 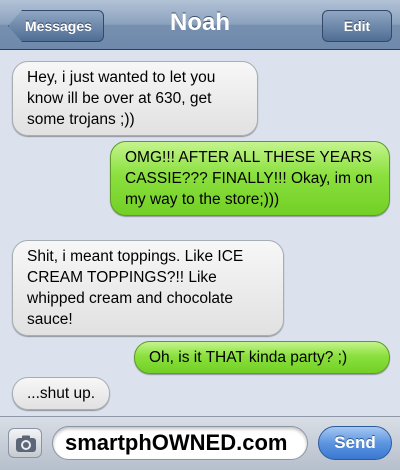 What do you see at coordinates (180, 443) in the screenshot?
I see `message-text-field: smartphOWNED.com` at bounding box center [180, 443].